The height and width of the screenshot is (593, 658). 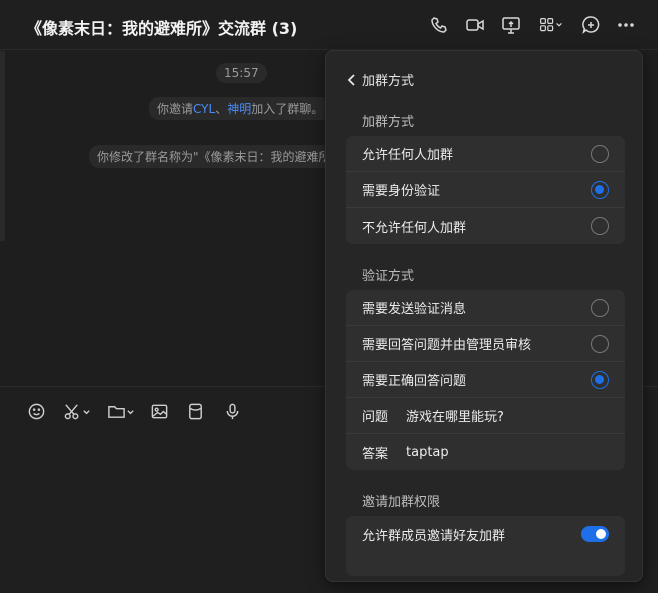 I want to click on user-link-shenming: 神明, so click(x=239, y=109).